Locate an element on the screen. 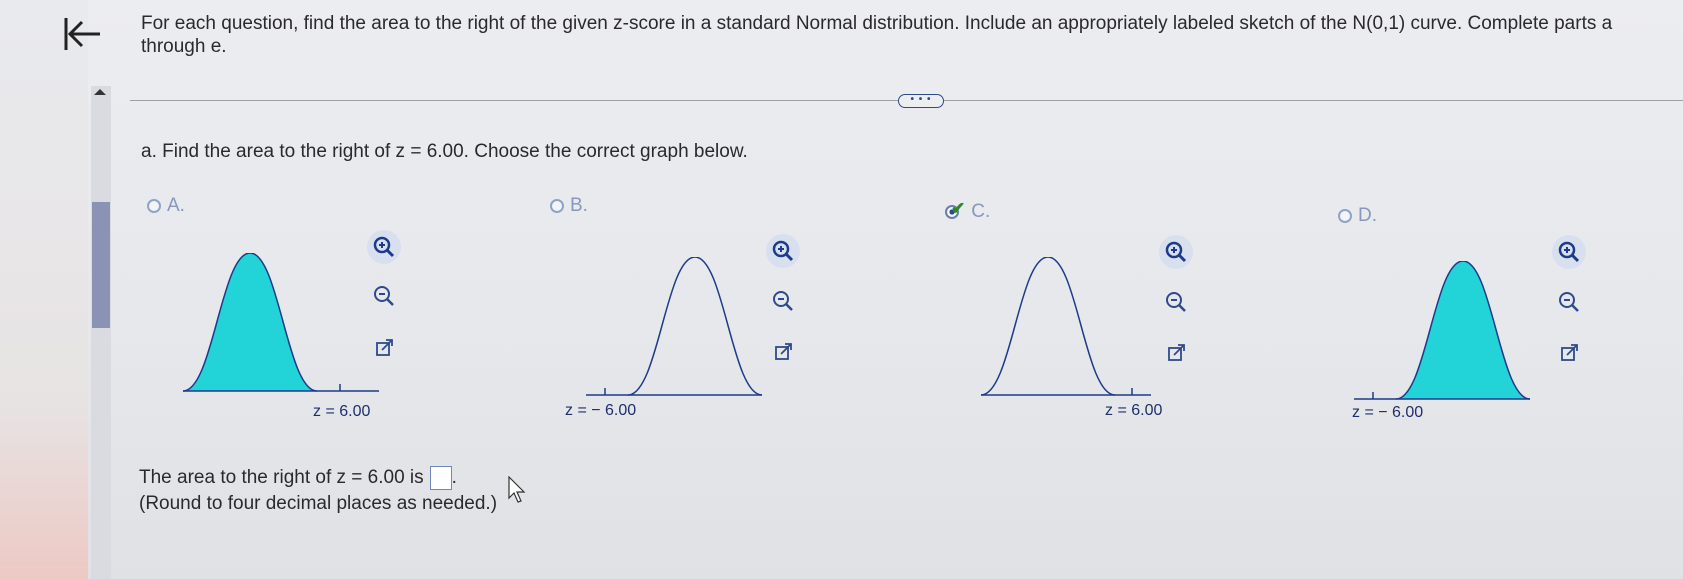 The height and width of the screenshot is (579, 1683). option-c-zoom-in-button is located at coordinates (1176, 252).